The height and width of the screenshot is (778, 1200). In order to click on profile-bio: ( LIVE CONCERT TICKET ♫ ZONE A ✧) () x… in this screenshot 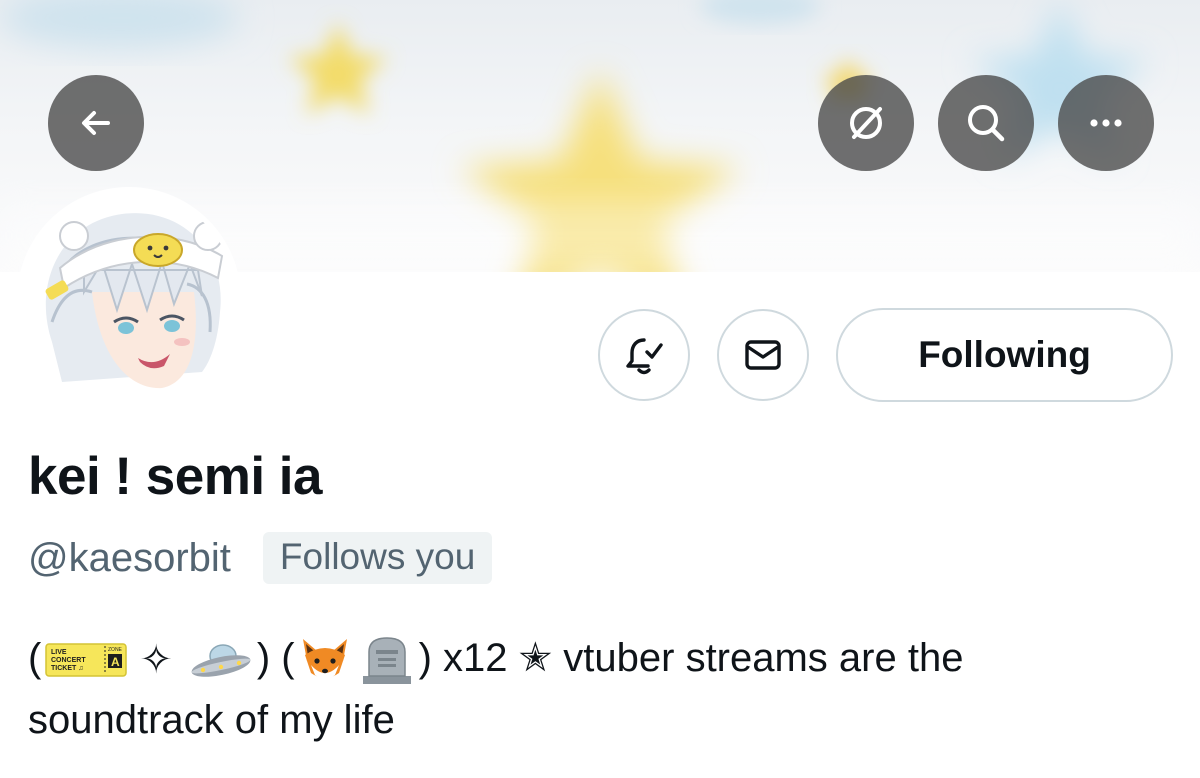, I will do `click(588, 689)`.